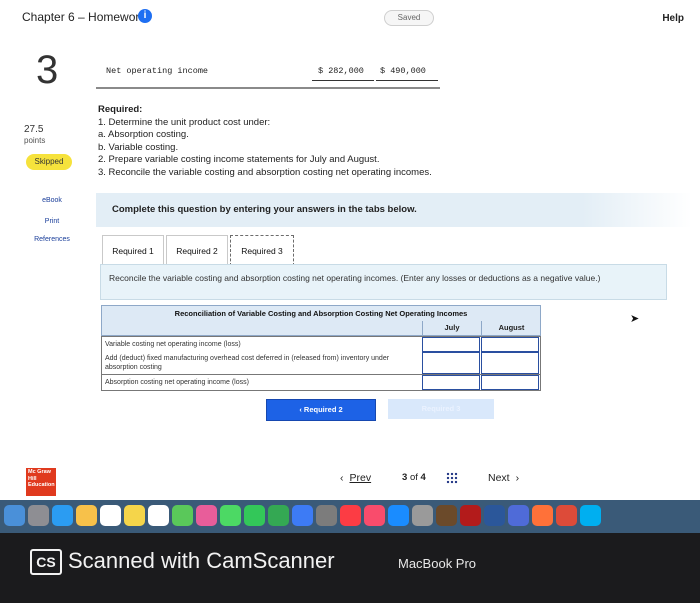  Describe the element at coordinates (49, 162) in the screenshot. I see `skipped-badge: Skipped` at that location.